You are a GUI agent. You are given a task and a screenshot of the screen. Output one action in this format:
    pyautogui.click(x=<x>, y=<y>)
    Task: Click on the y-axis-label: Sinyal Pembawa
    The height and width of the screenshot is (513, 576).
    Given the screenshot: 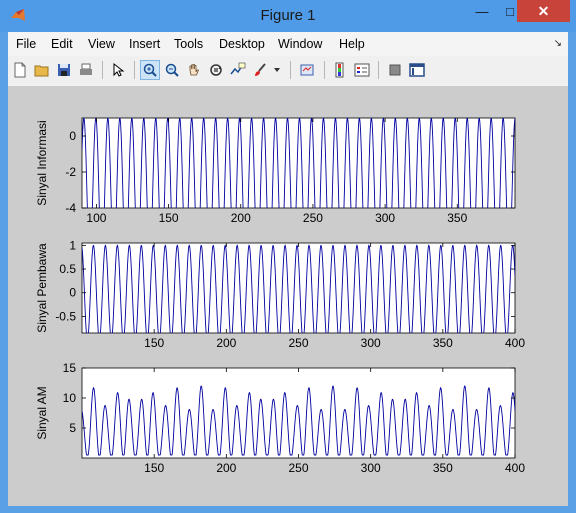 What is the action you would take?
    pyautogui.click(x=42, y=288)
    